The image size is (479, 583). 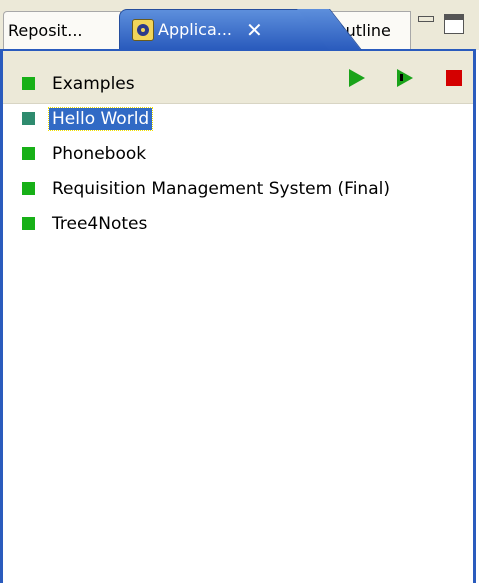 I want to click on list-item: Examples, so click(x=207, y=83).